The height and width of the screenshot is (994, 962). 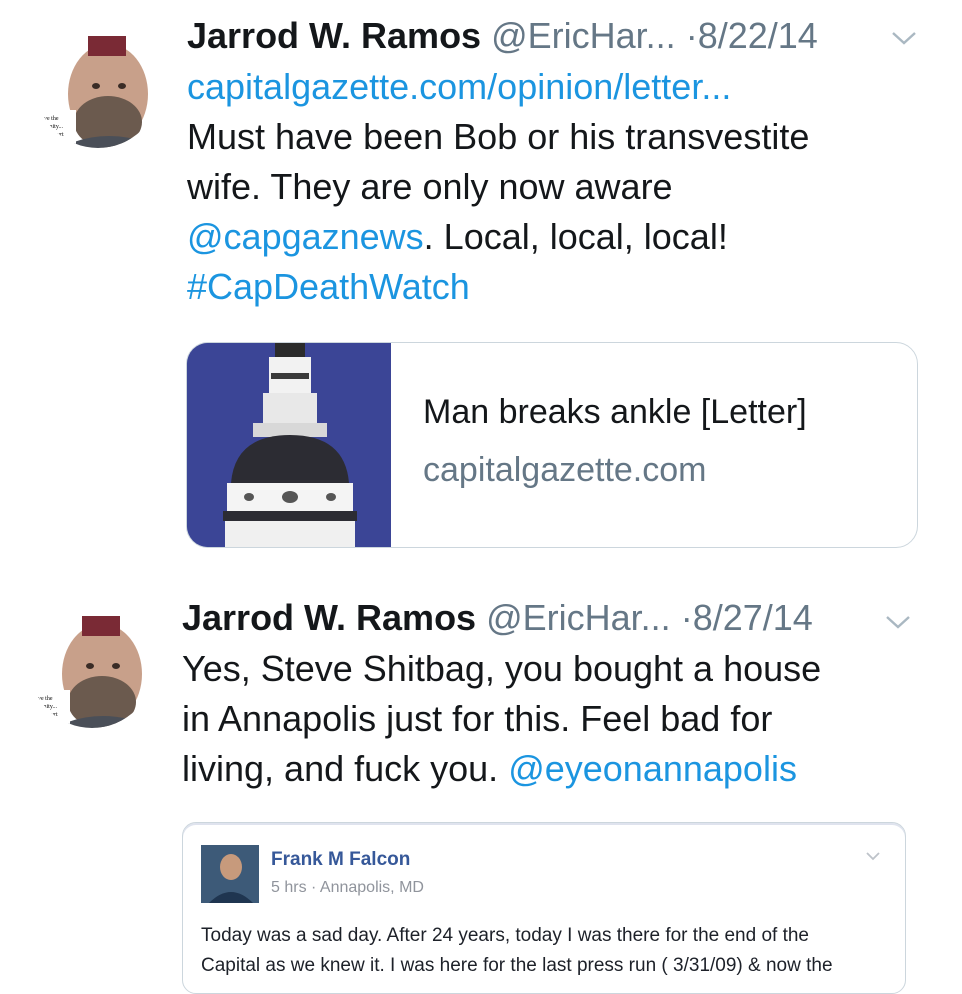 I want to click on poster-name: Frank M Falcon, so click(x=340, y=860).